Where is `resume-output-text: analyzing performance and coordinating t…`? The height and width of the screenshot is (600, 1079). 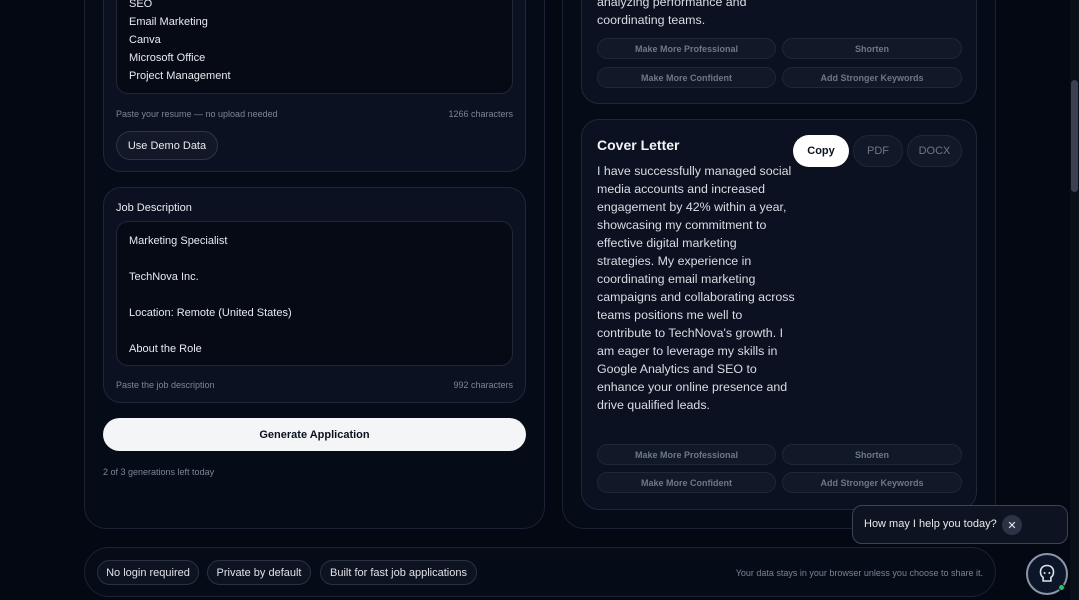 resume-output-text: analyzing performance and coordinating t… is located at coordinates (672, 13).